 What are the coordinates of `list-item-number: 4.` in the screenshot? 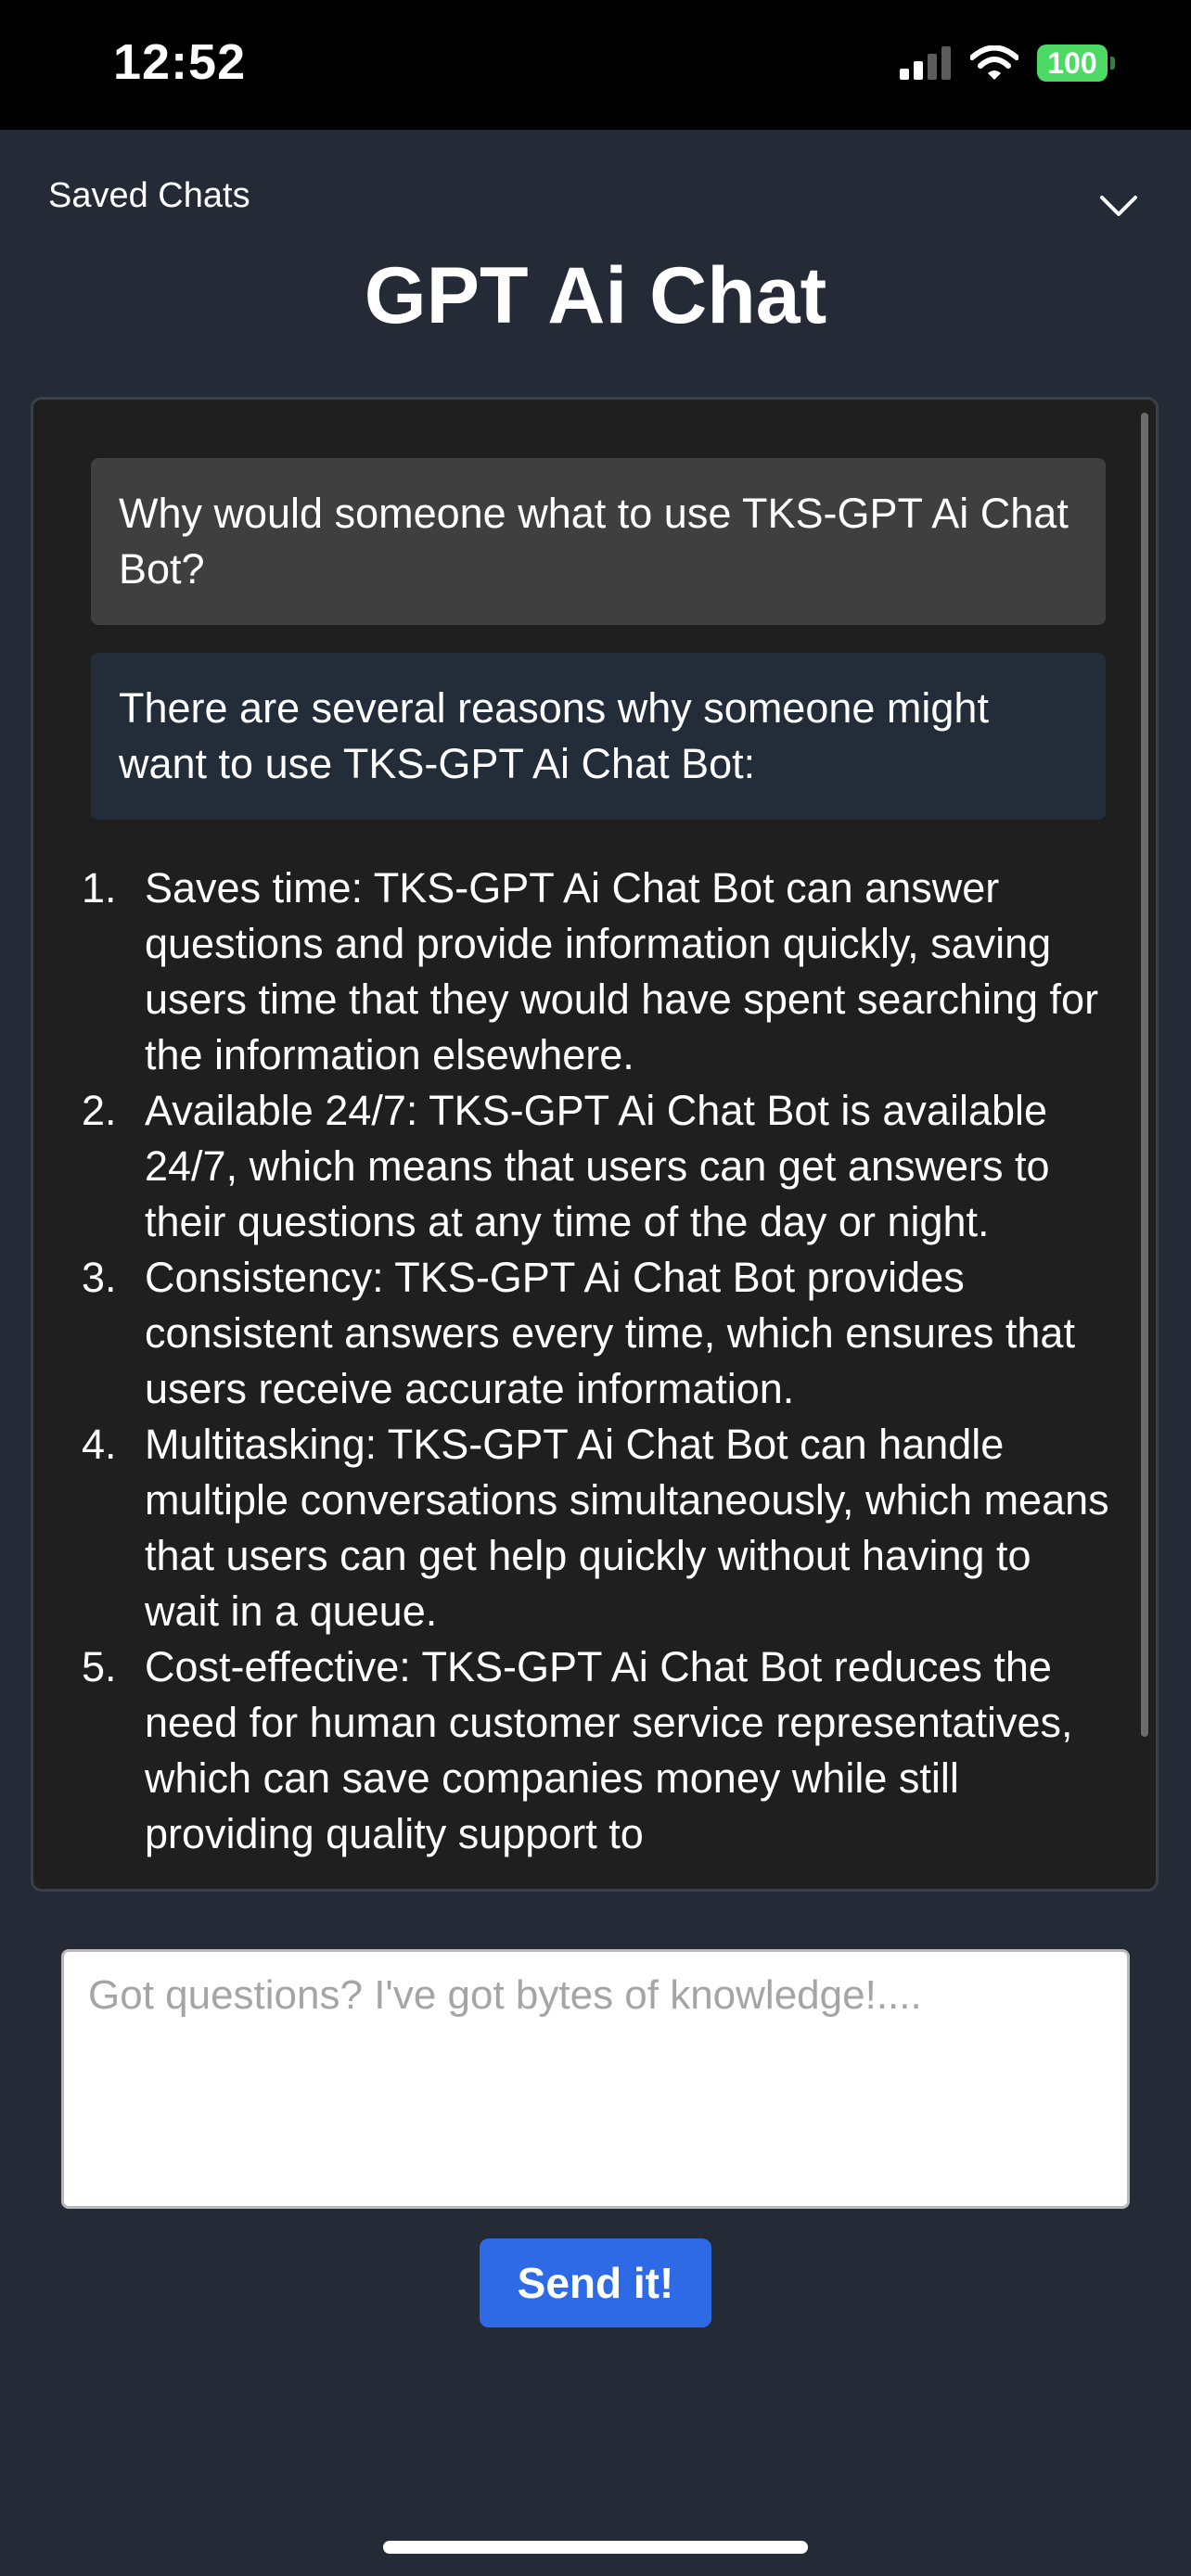 It's located at (99, 1444).